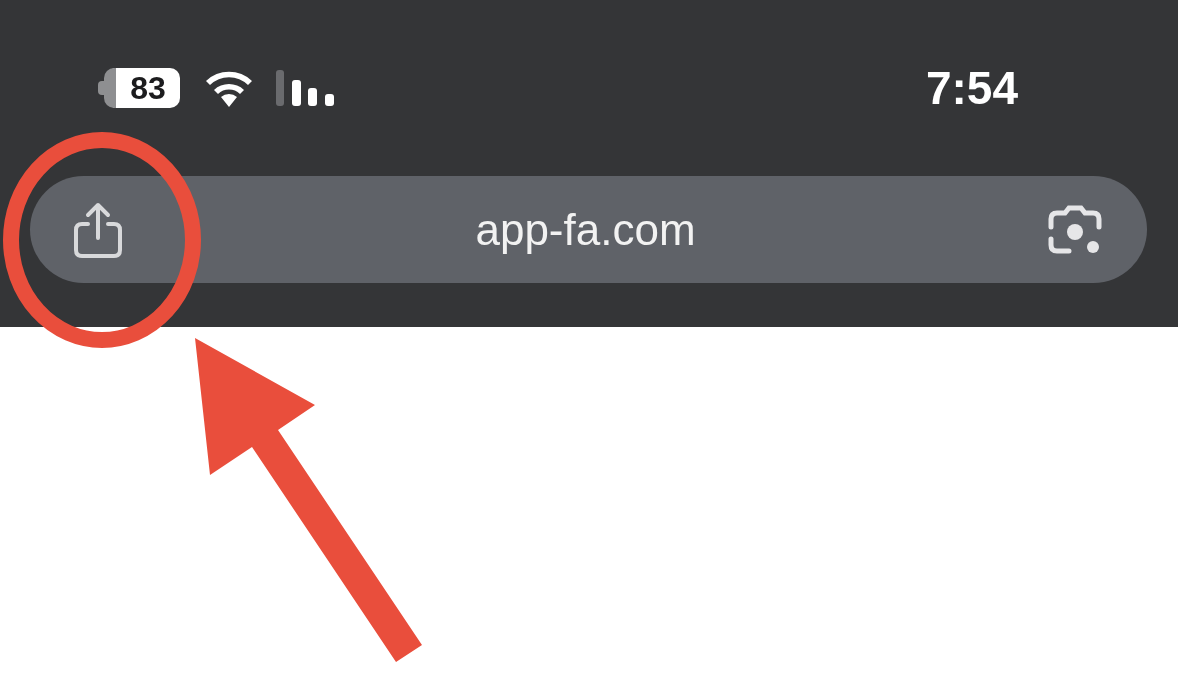  Describe the element at coordinates (1076, 229) in the screenshot. I see `camera-search-icon` at that location.